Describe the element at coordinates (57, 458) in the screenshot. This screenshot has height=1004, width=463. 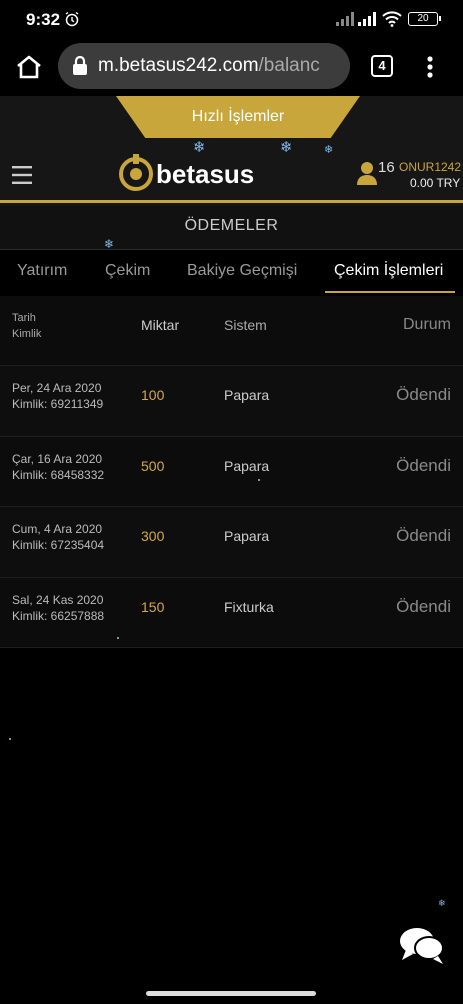
I see `row-date: Çar, 16 Ara 2020` at that location.